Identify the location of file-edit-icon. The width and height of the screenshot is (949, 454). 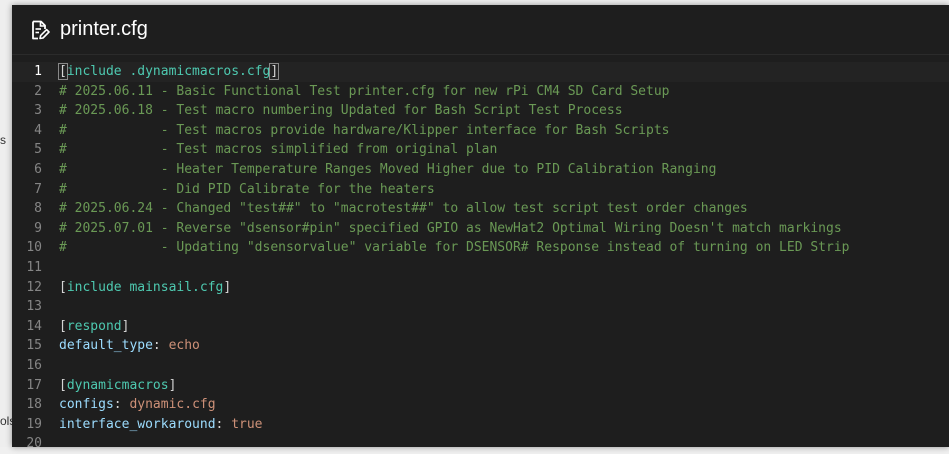
(40, 30).